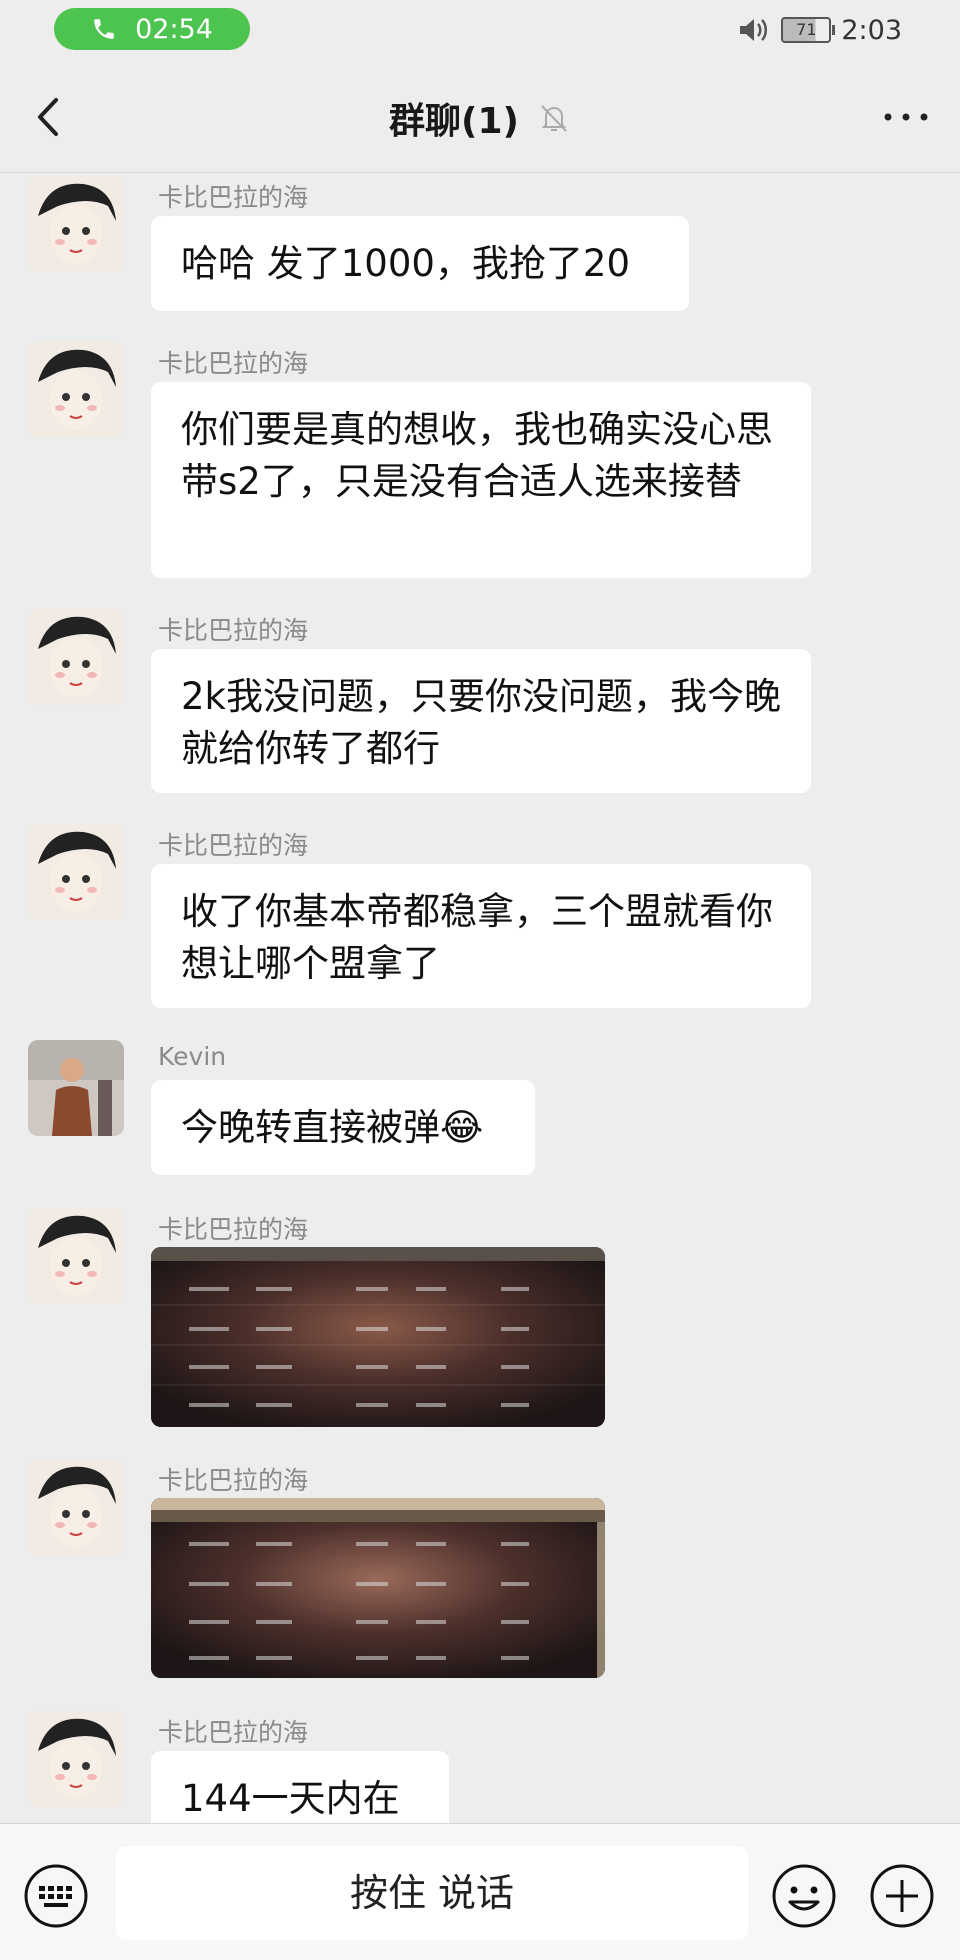 This screenshot has width=960, height=1960. What do you see at coordinates (906, 117) in the screenshot?
I see `more-icon` at bounding box center [906, 117].